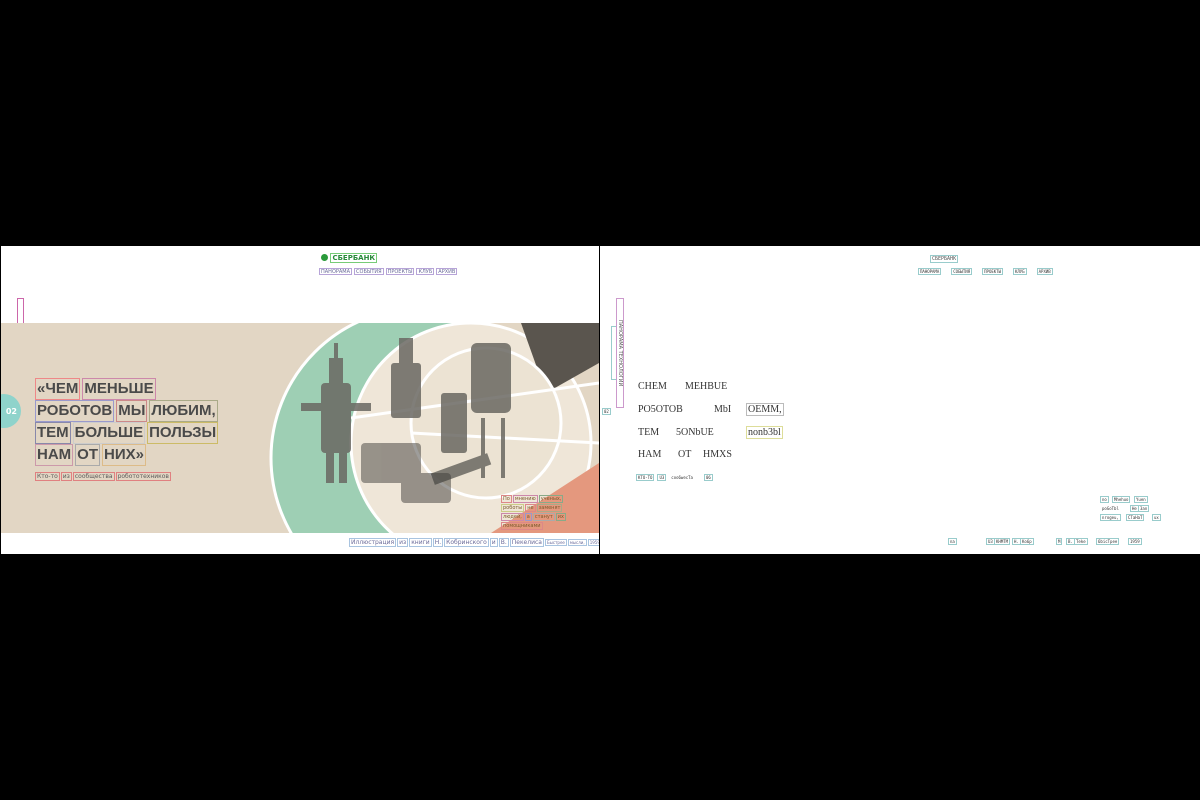 This screenshot has width=1200, height=800. Describe the element at coordinates (620, 353) in the screenshot. I see `side-label: ПАНОРАМА ТЕХНОЛОГИИ` at that location.